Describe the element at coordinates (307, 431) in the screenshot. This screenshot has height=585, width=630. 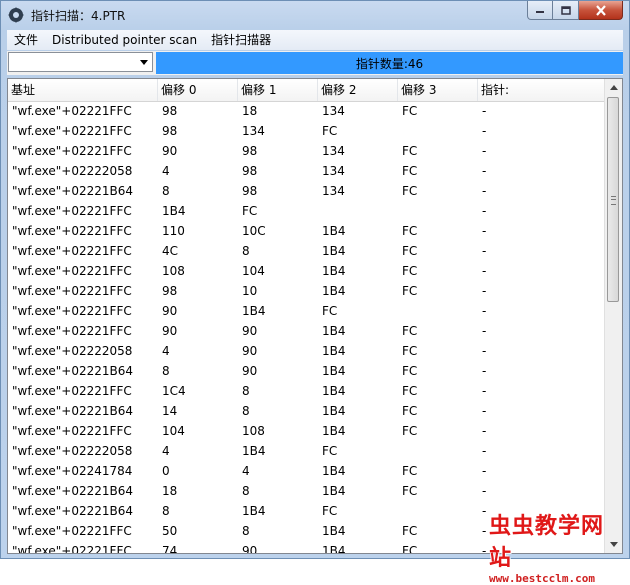
I see `table-row: "wf.exe"+02221FFC 104 108 1B4 FC -` at that location.